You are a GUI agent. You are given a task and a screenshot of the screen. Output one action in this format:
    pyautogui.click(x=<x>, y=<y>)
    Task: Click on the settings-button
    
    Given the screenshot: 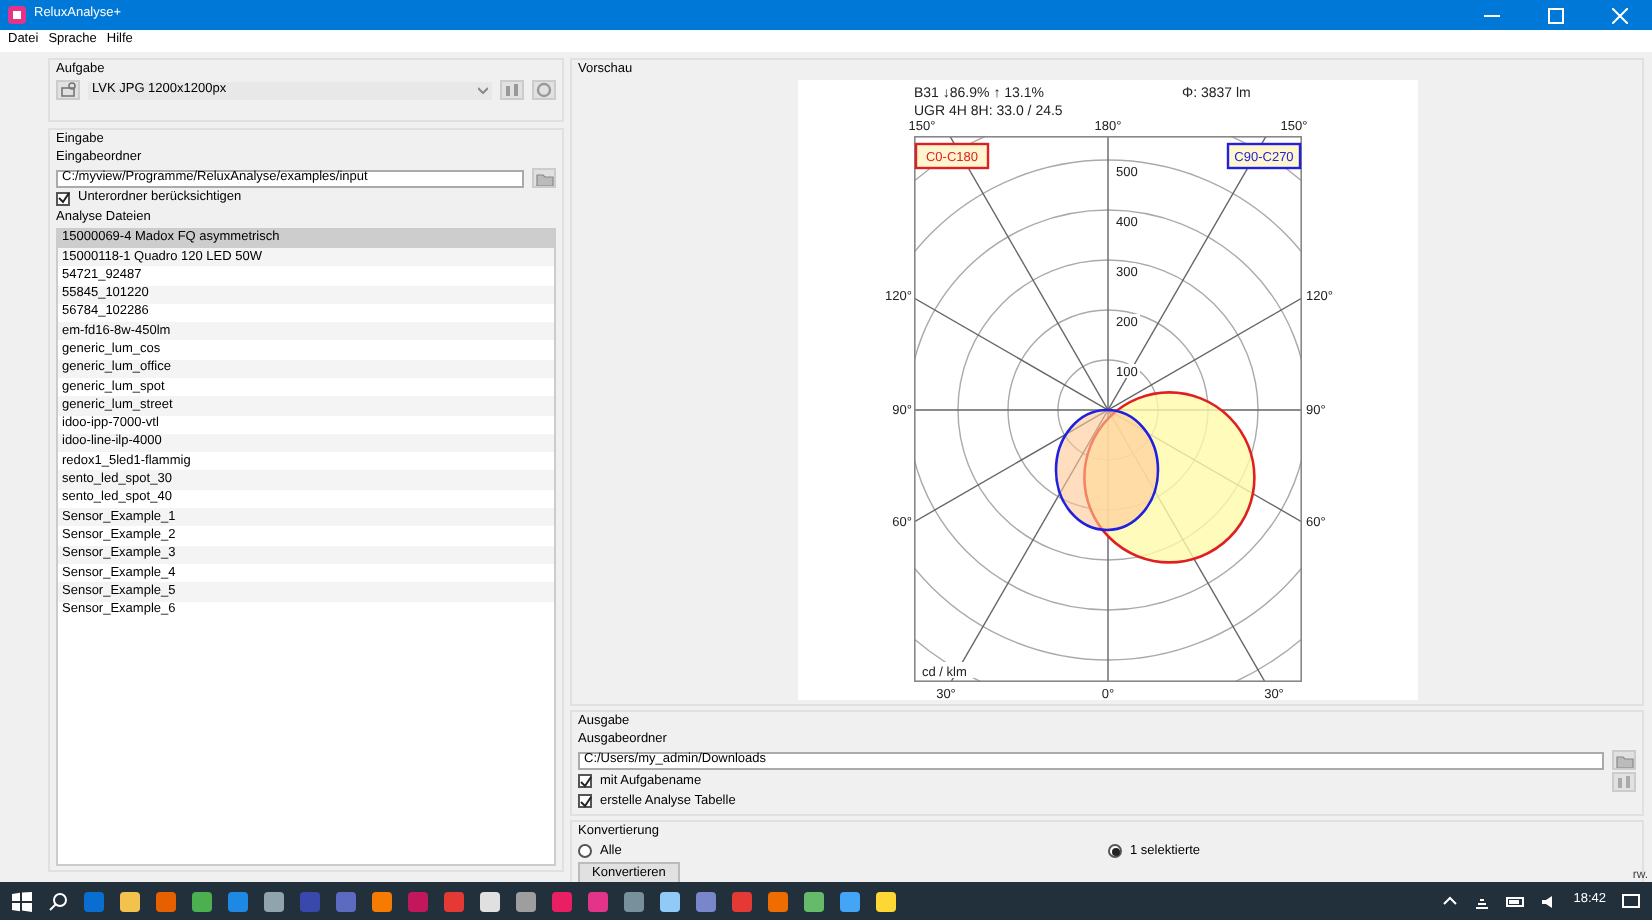 What is the action you would take?
    pyautogui.click(x=68, y=90)
    